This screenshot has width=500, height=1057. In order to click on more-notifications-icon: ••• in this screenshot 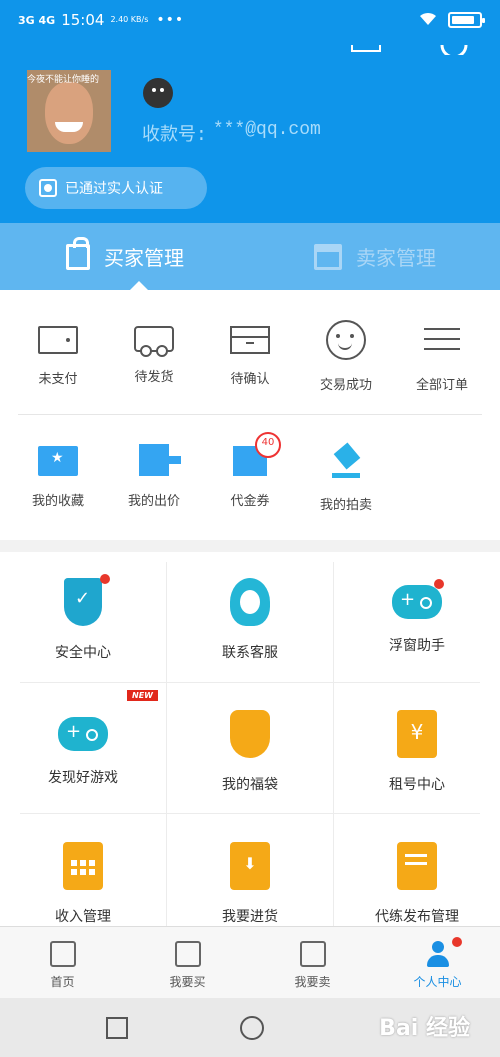, I will do `click(170, 20)`.